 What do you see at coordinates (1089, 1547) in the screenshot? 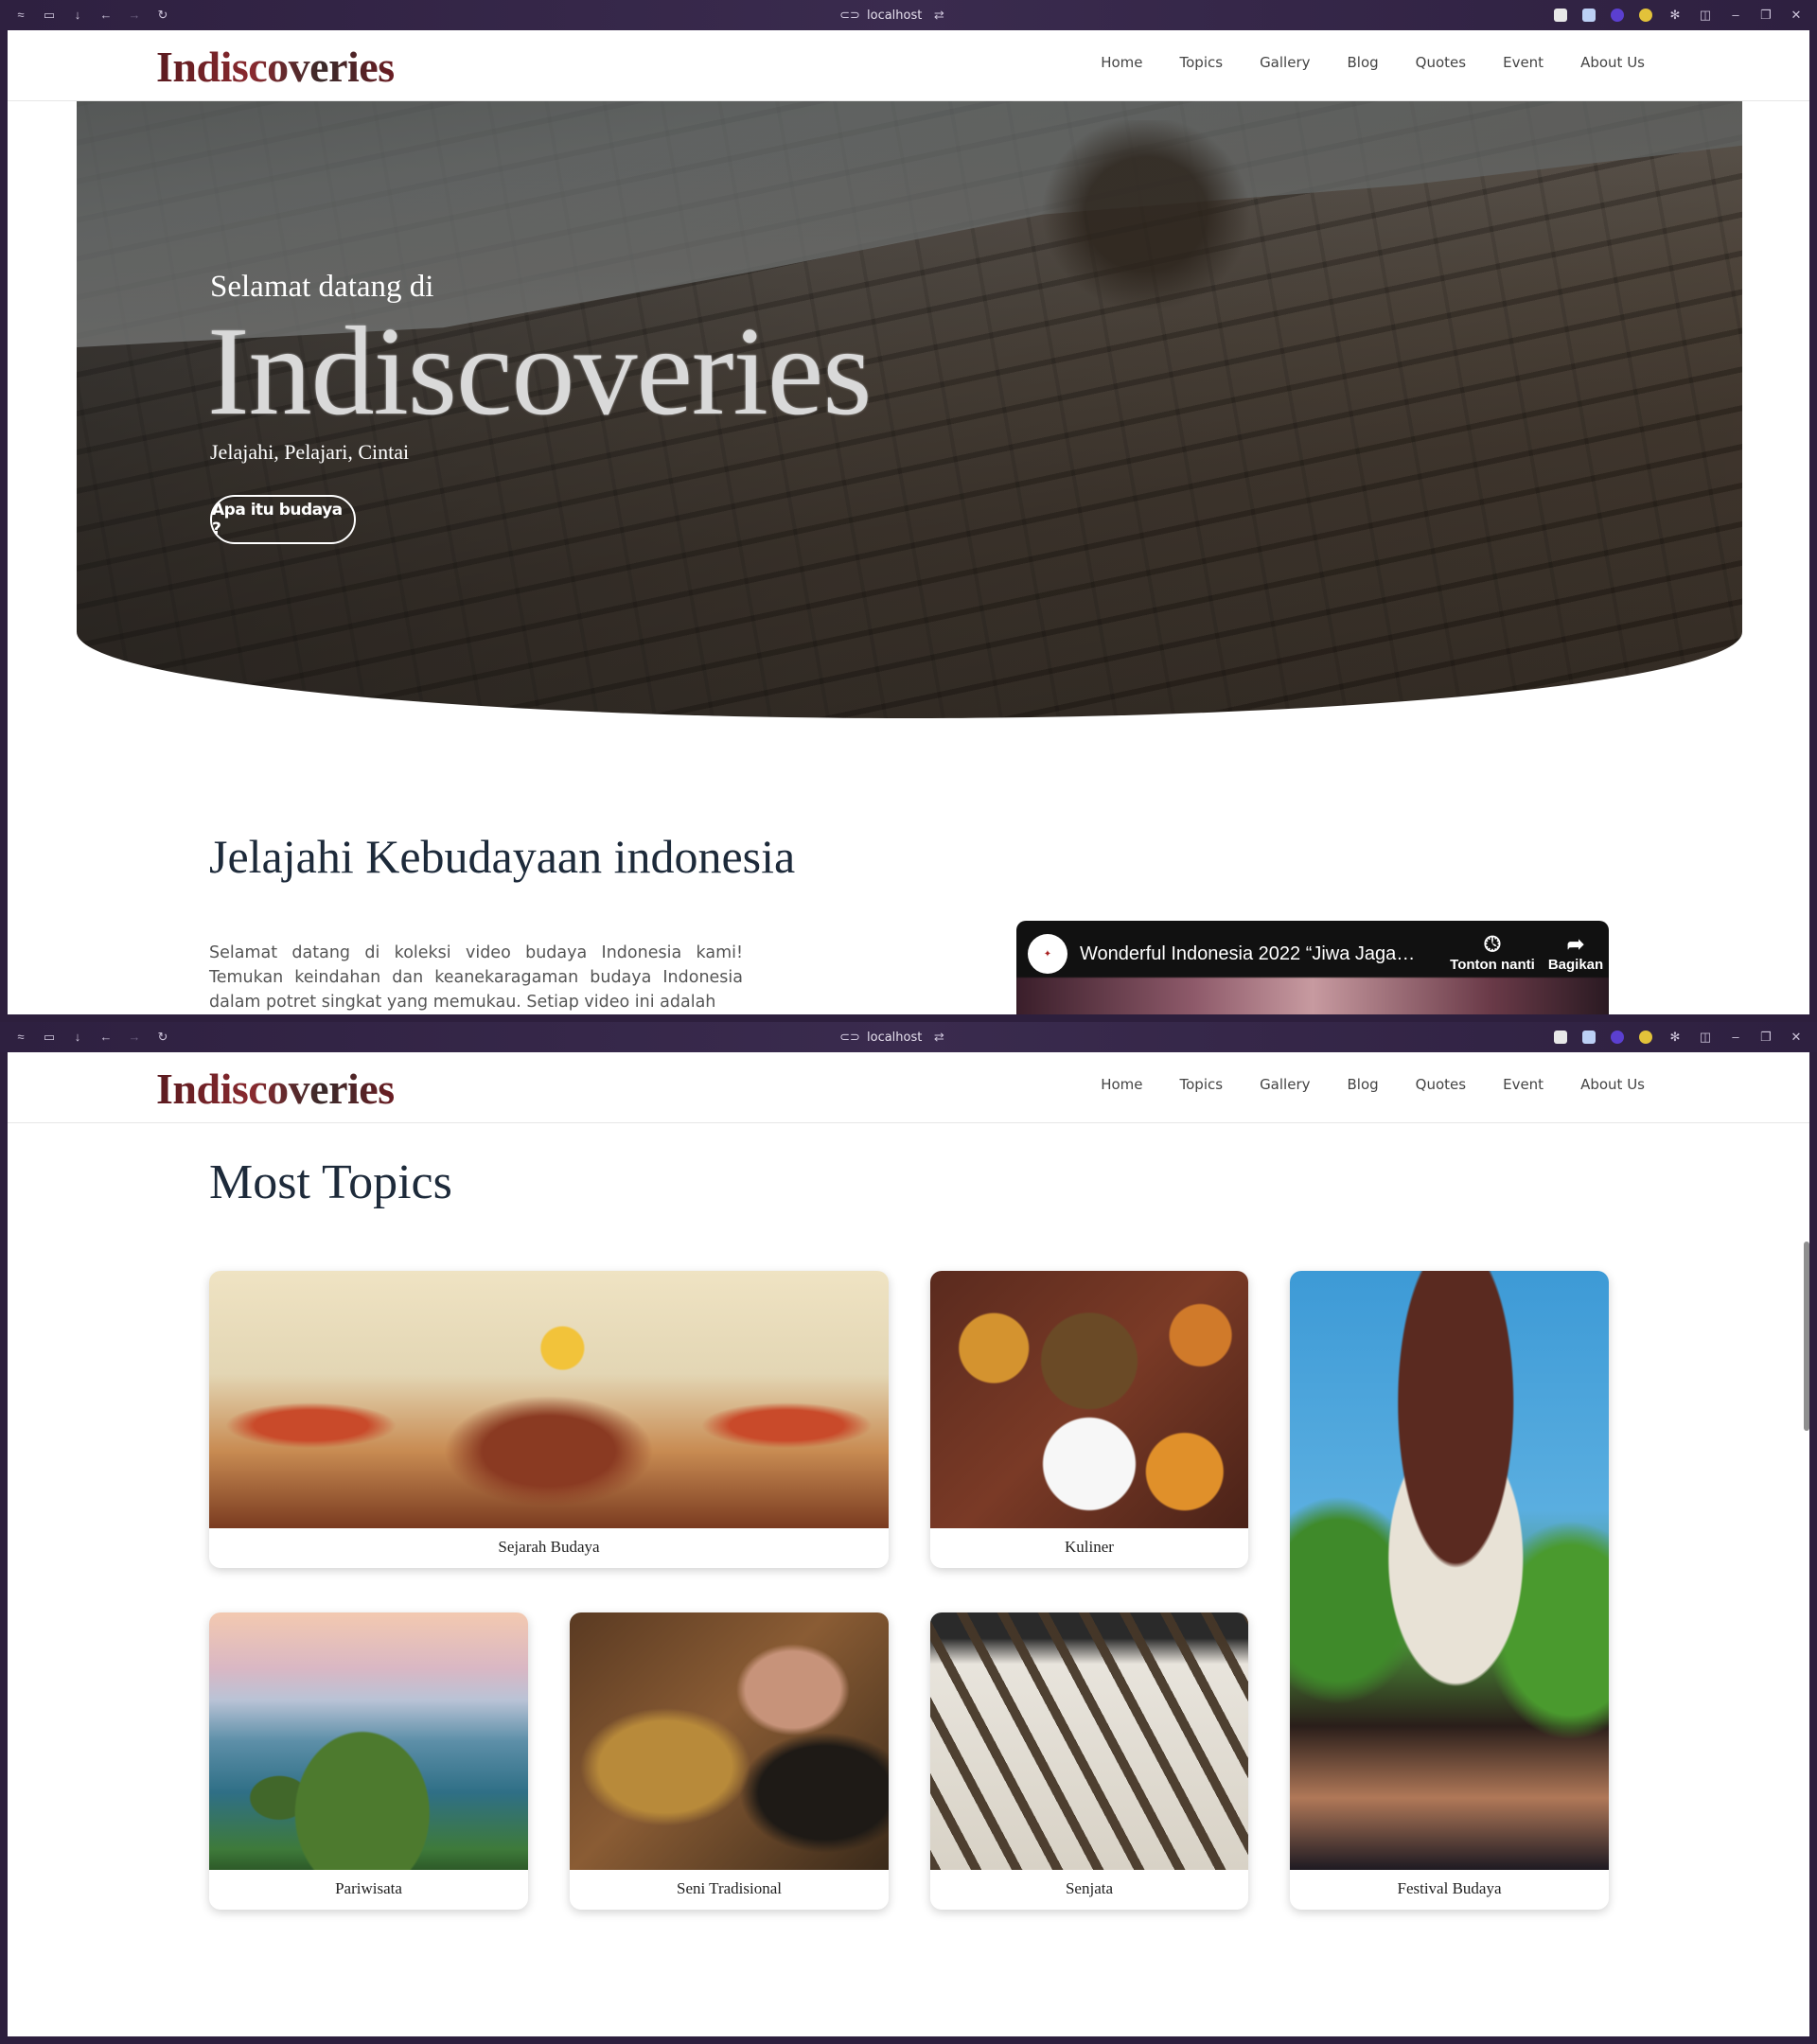
I see `topic-label: Kuliner` at bounding box center [1089, 1547].